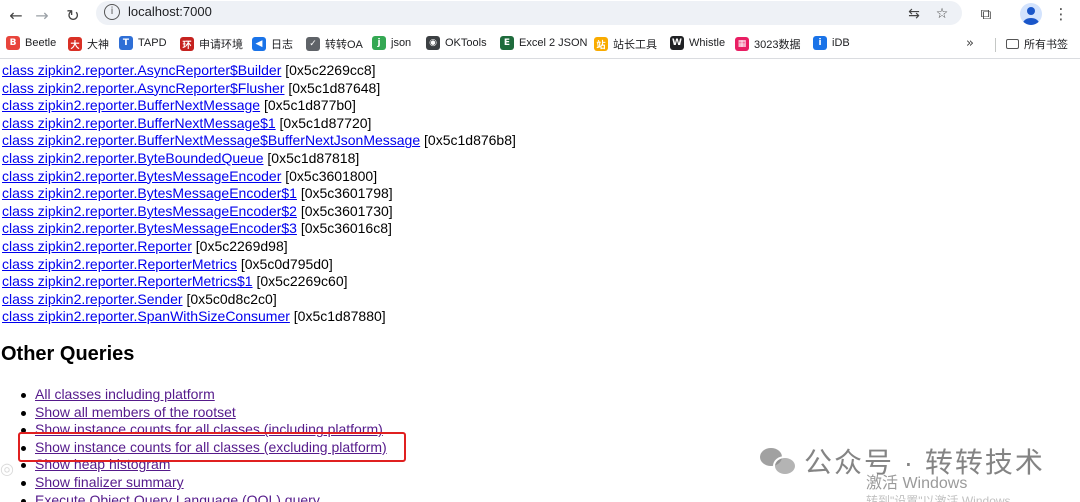 The height and width of the screenshot is (502, 1080). Describe the element at coordinates (914, 14) in the screenshot. I see `translate-icon: ⇆` at that location.